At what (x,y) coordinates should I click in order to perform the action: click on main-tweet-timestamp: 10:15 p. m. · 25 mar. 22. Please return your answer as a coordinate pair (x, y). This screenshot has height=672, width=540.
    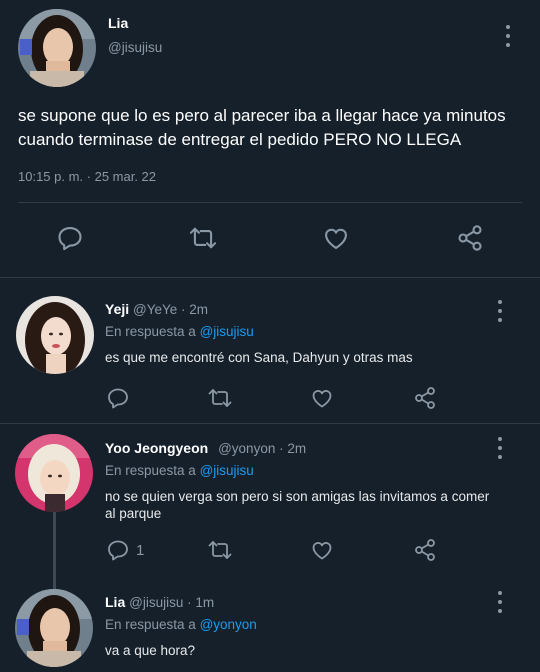
    Looking at the image, I should click on (87, 176).